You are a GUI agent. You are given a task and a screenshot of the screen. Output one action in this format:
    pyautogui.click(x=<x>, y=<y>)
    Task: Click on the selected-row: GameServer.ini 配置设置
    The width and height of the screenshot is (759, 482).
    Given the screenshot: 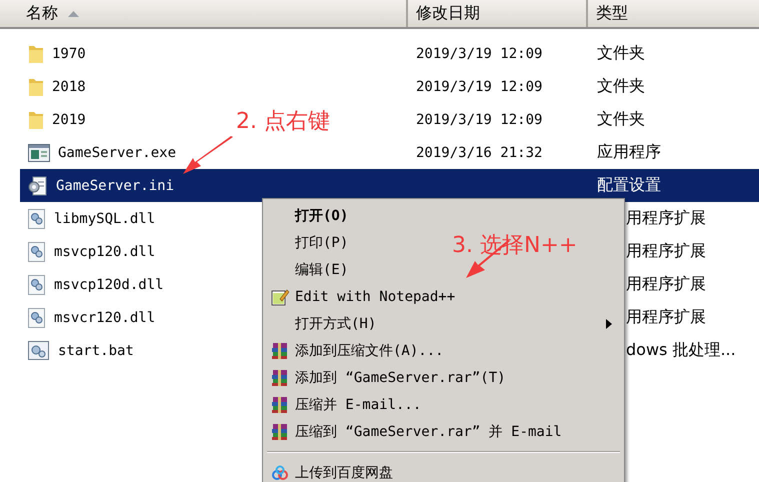 What is the action you would take?
    pyautogui.click(x=389, y=185)
    